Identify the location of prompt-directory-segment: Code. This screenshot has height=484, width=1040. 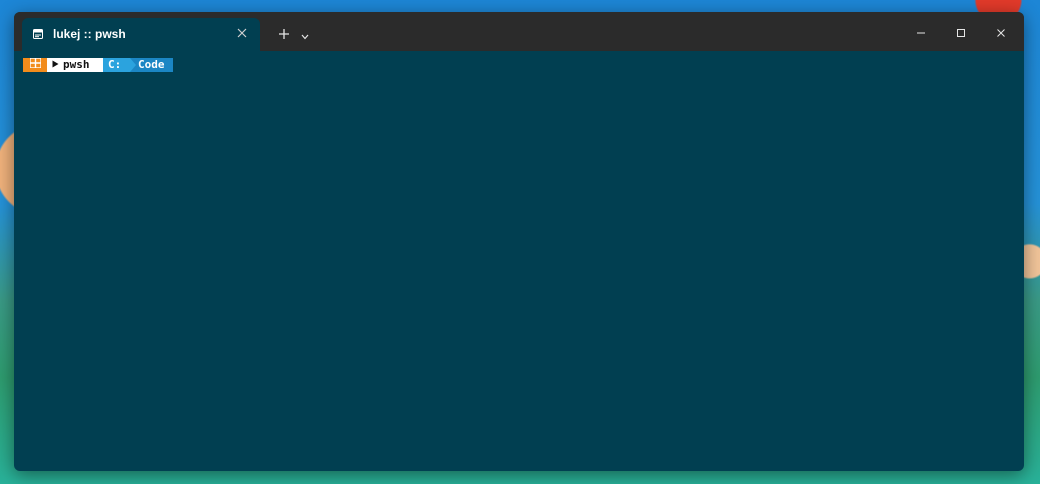
(151, 65).